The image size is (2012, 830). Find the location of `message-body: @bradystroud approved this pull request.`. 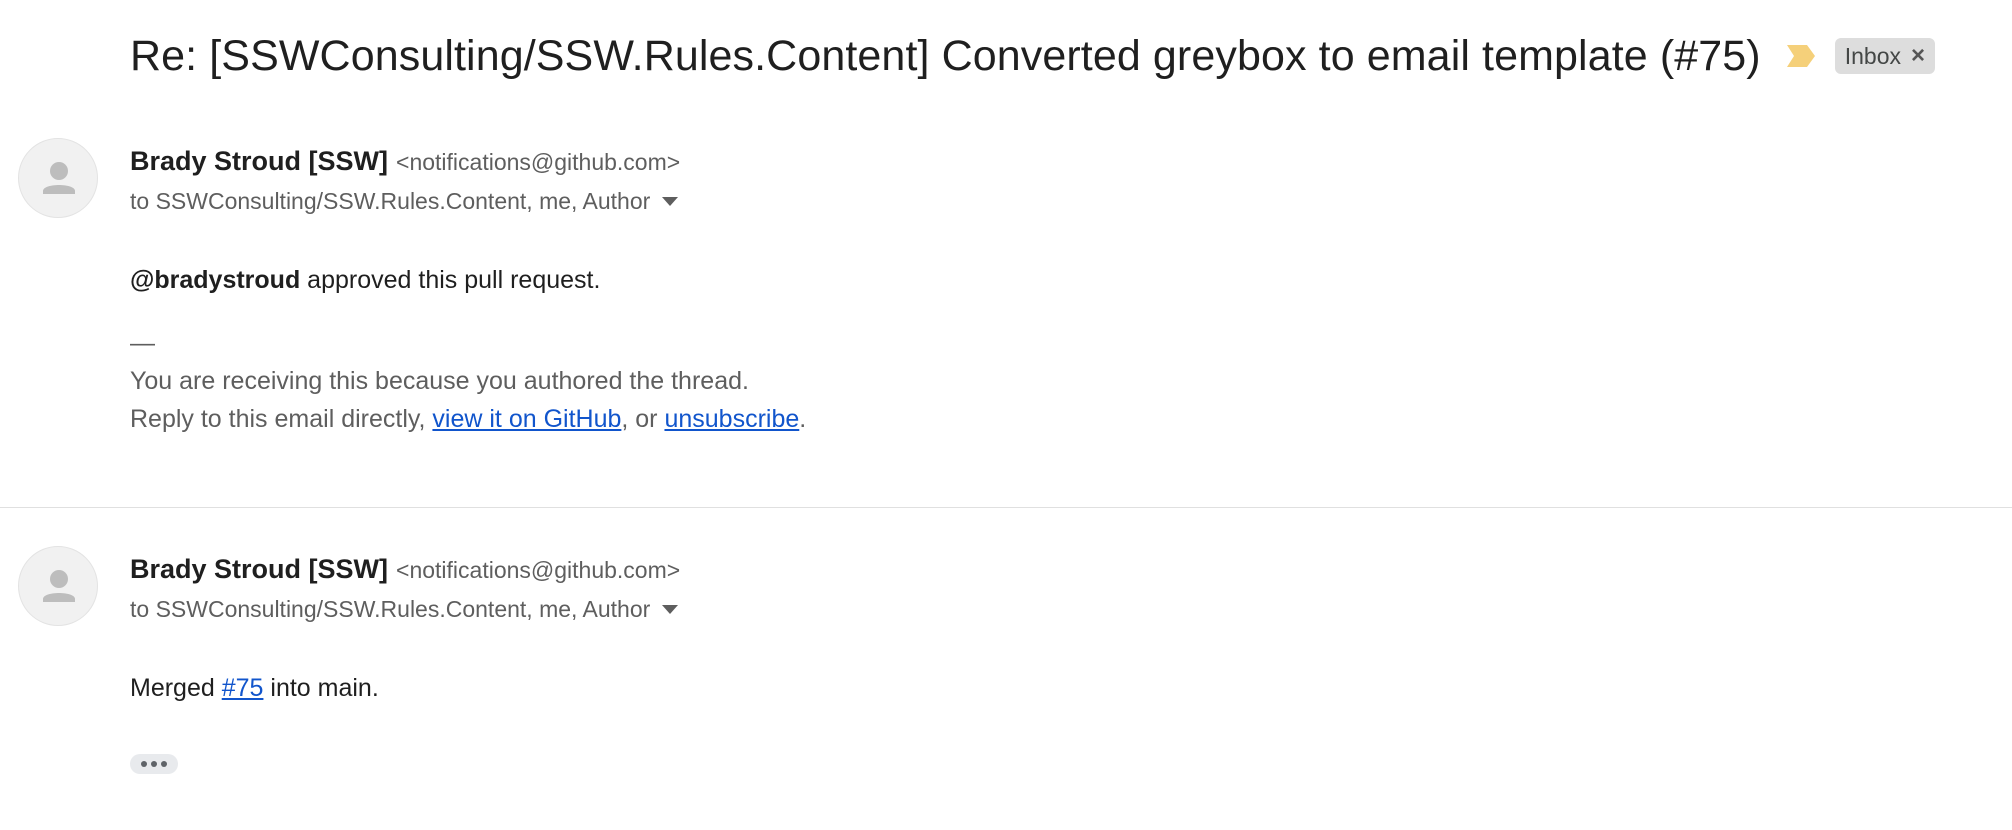

message-body: @bradystroud approved this pull request. is located at coordinates (365, 280).